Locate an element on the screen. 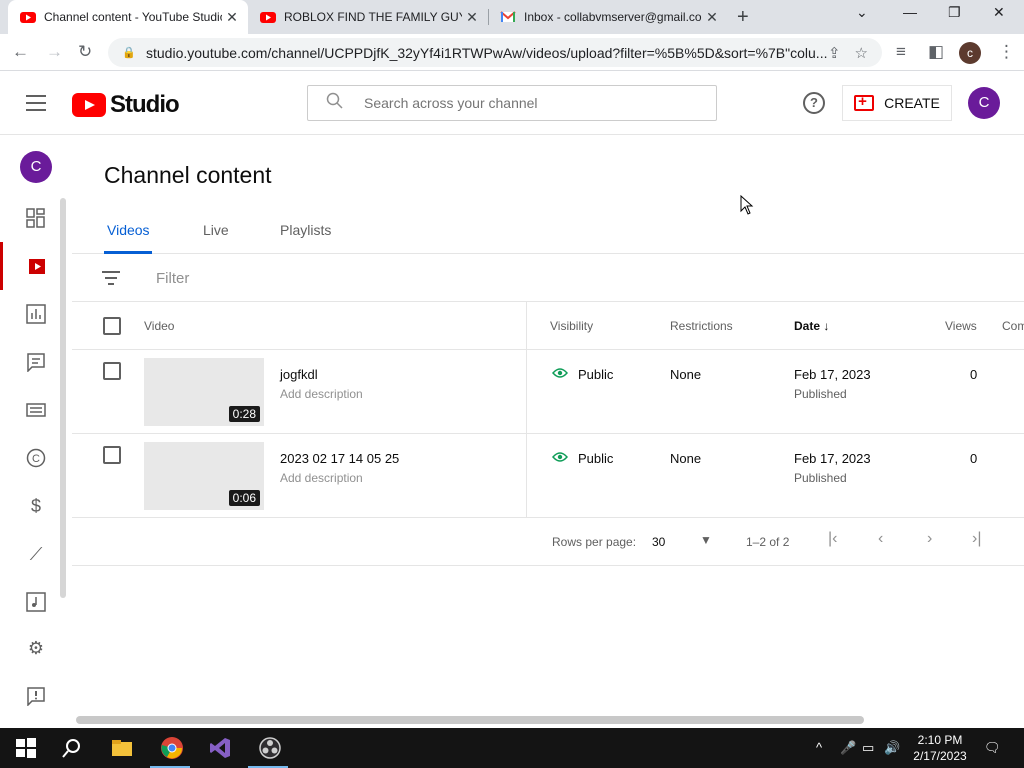  browser-tab-roblox: ROBLOX FIND THE FAMILY GUY... ✕ is located at coordinates (368, 17).